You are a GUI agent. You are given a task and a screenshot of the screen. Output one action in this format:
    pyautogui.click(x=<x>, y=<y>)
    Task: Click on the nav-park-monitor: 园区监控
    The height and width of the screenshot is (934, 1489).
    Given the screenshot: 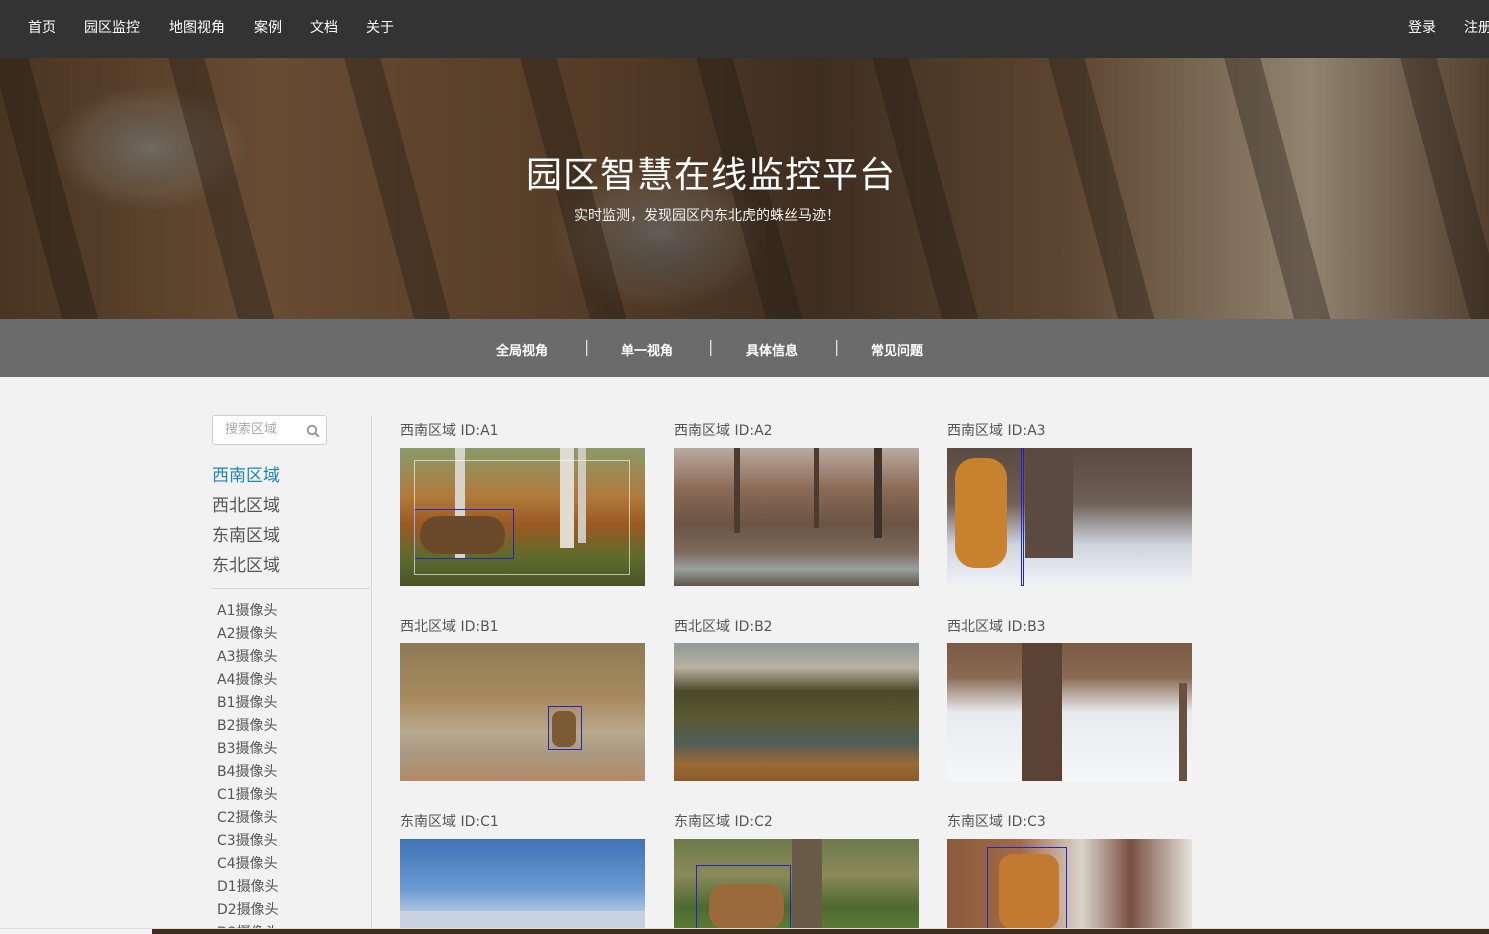 What is the action you would take?
    pyautogui.click(x=112, y=27)
    